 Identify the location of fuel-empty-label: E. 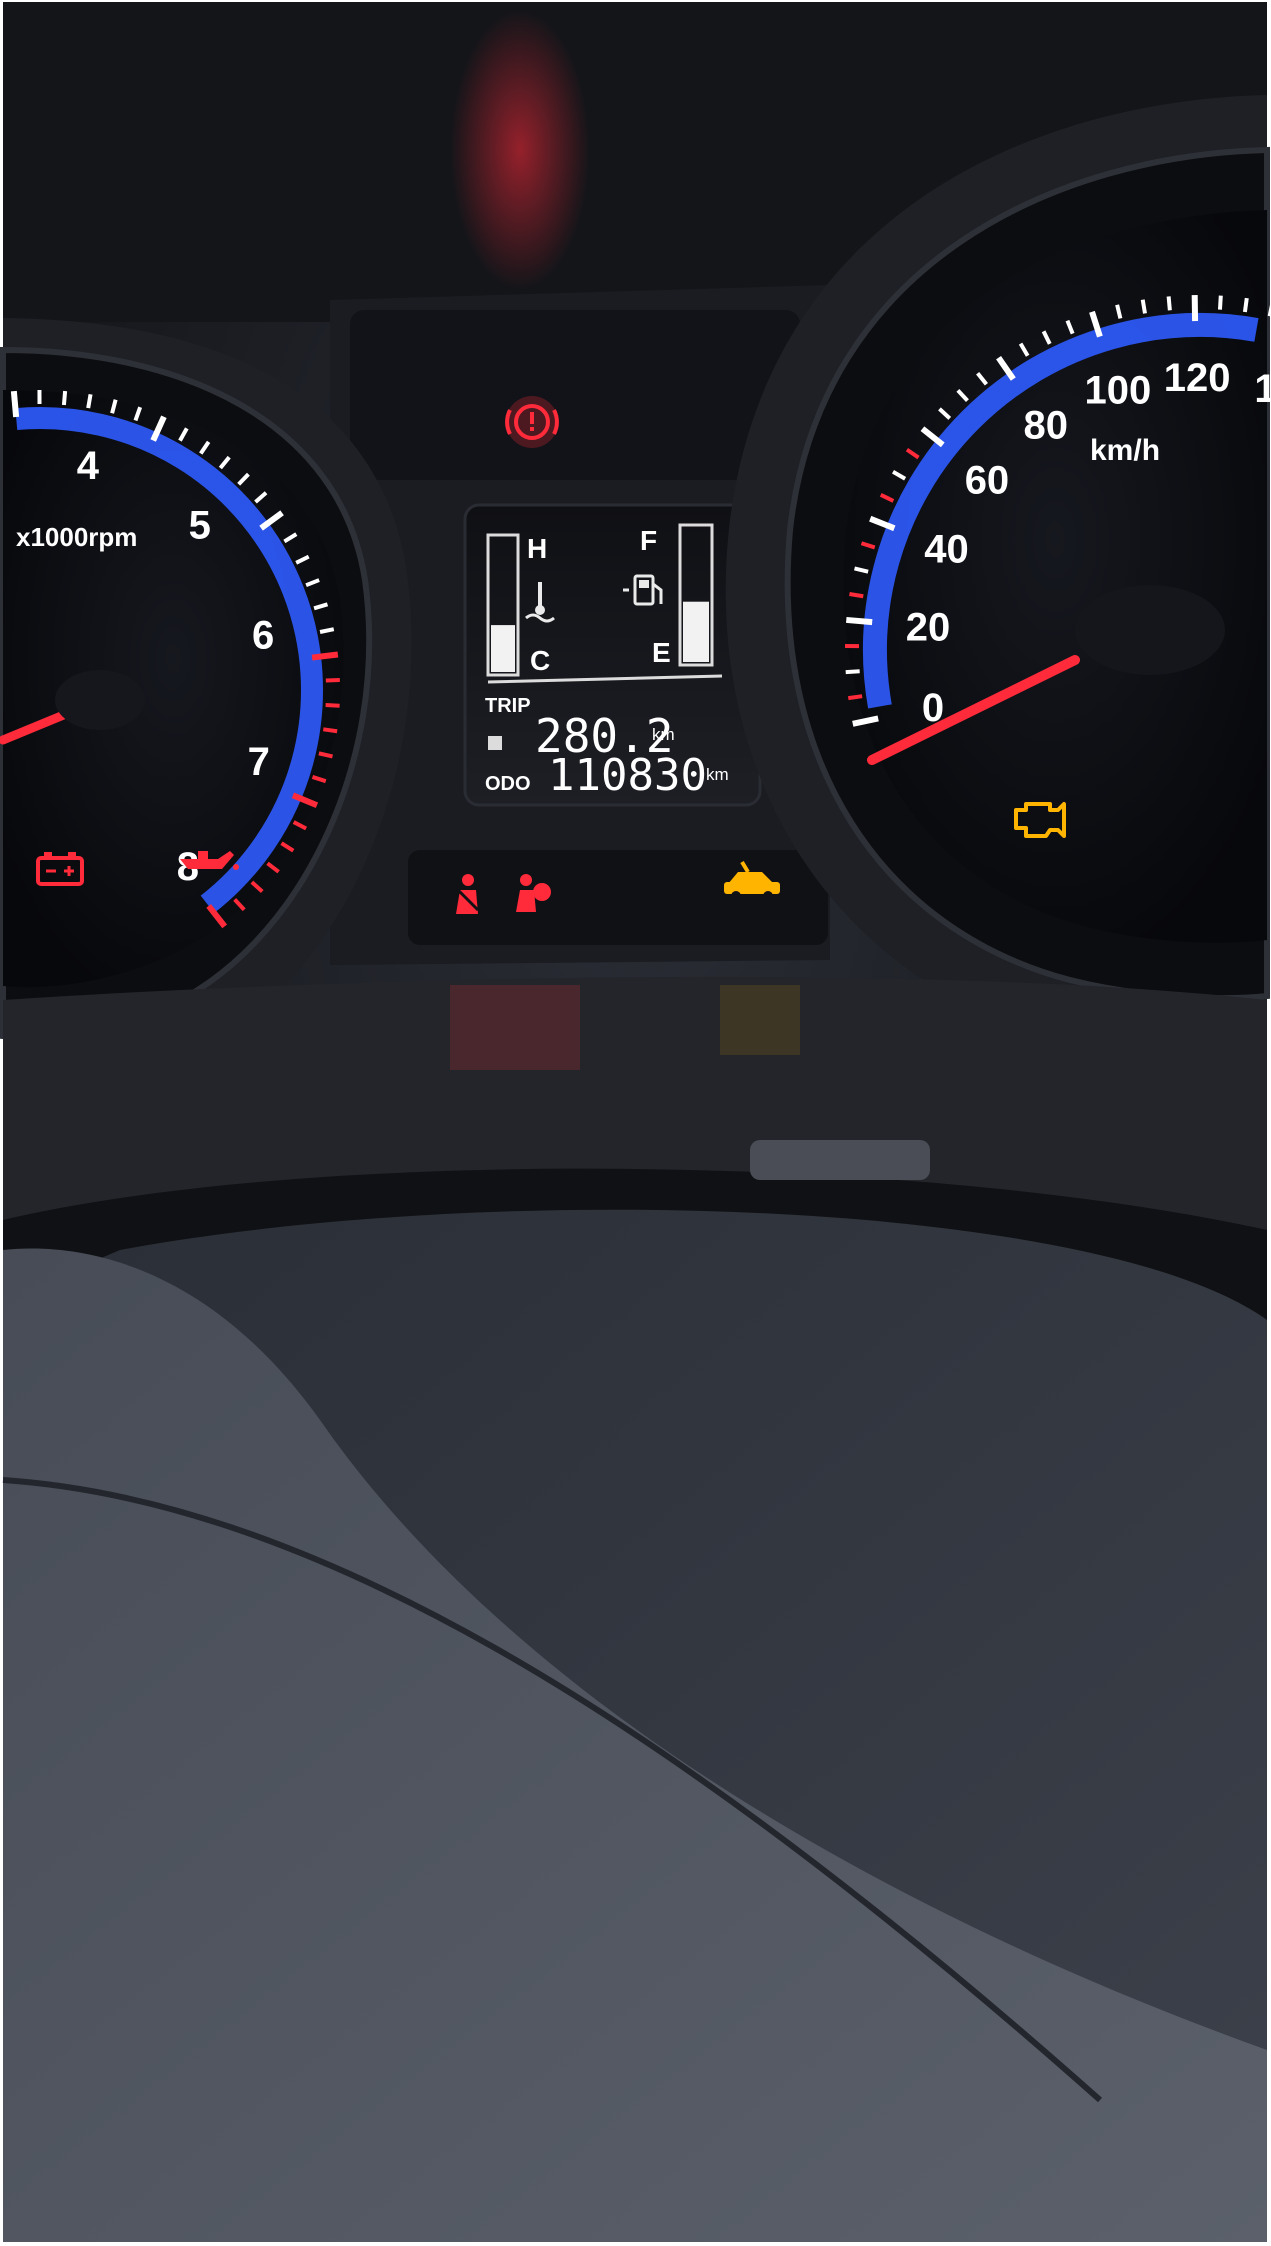
(661, 652).